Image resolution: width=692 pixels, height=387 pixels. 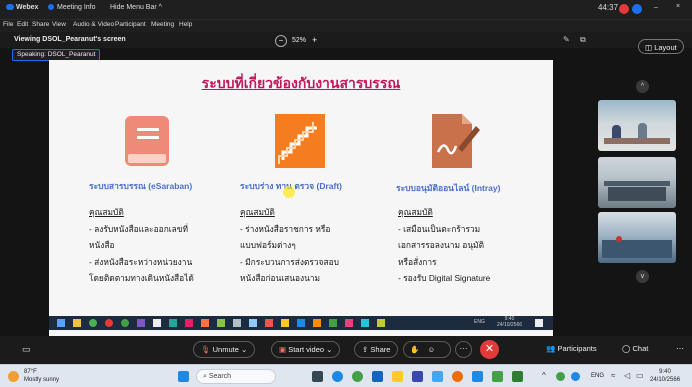 I want to click on more-icon: ⋯, so click(x=680, y=348).